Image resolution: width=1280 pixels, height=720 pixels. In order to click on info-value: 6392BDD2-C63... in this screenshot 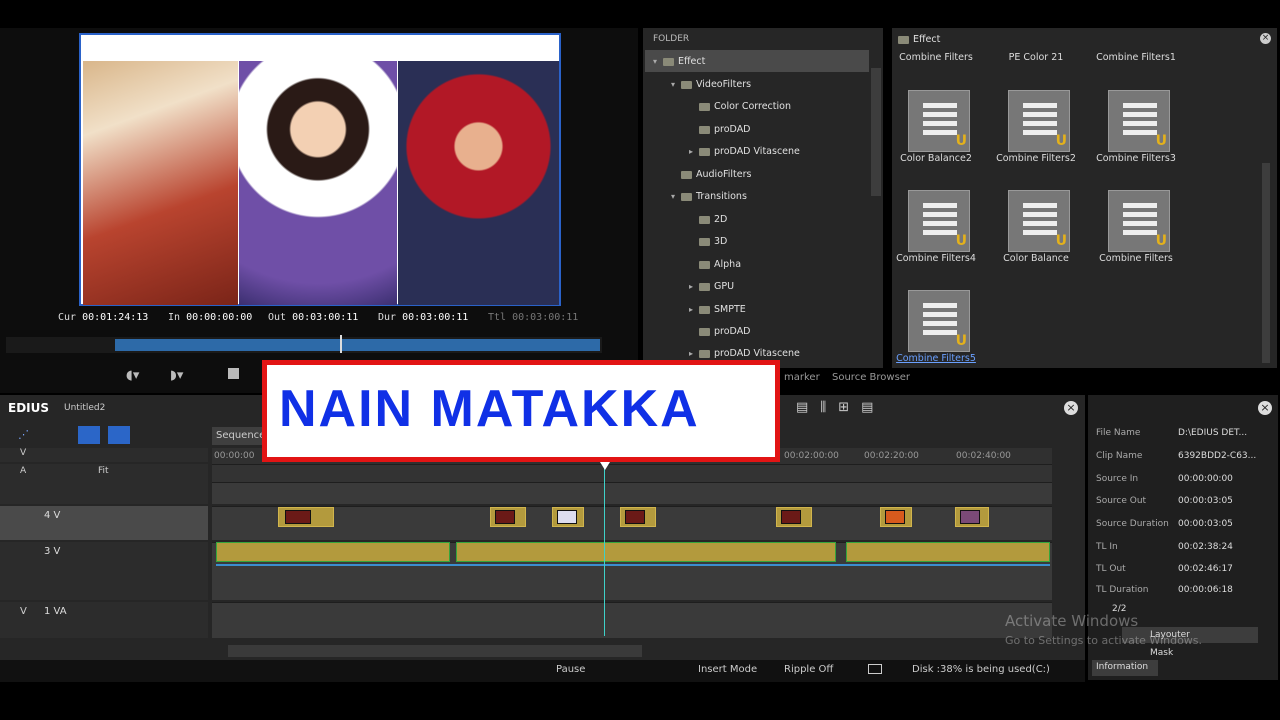, I will do `click(1217, 456)`.